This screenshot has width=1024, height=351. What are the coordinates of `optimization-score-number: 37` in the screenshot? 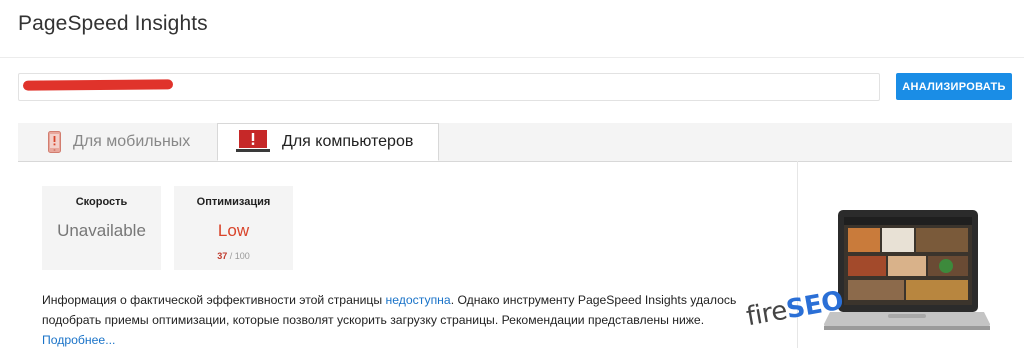 It's located at (222, 256).